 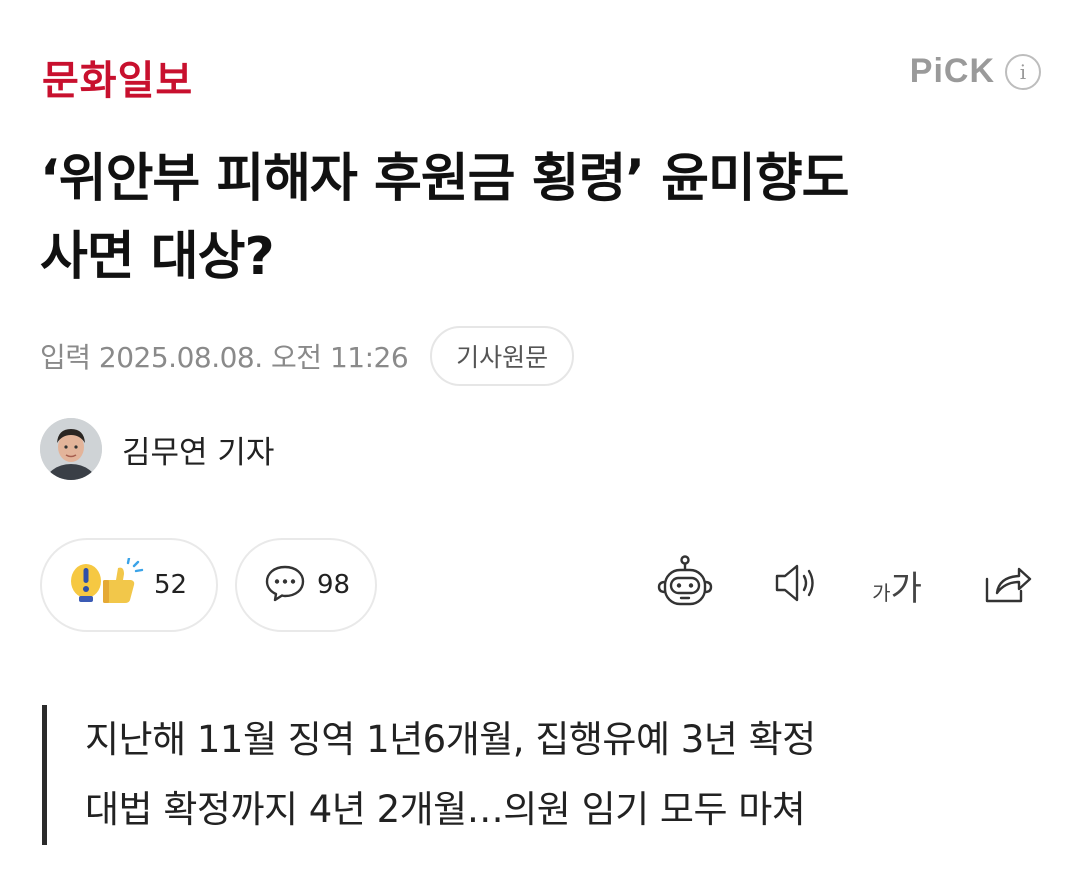 I want to click on pick-badge: PiCK i, so click(x=975, y=71).